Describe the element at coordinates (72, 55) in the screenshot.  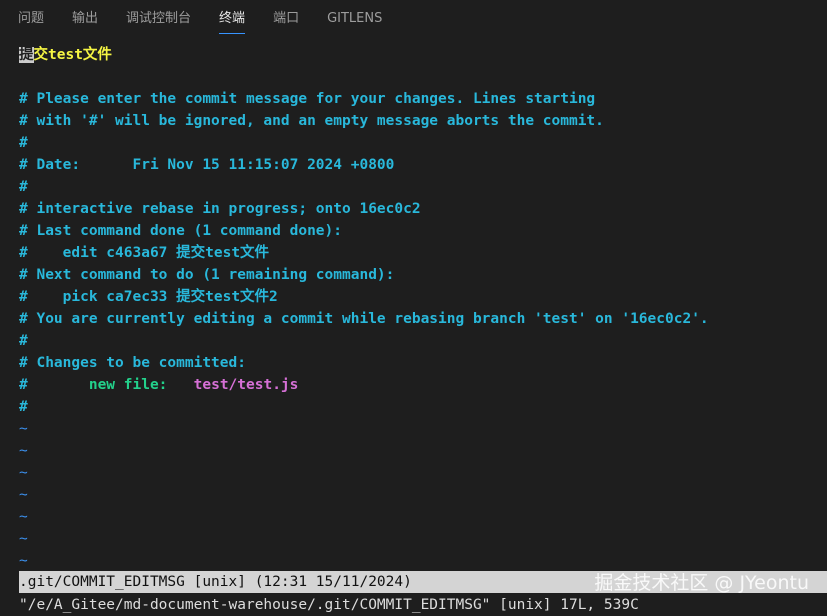
I see `commit-message-text: 交test文件` at that location.